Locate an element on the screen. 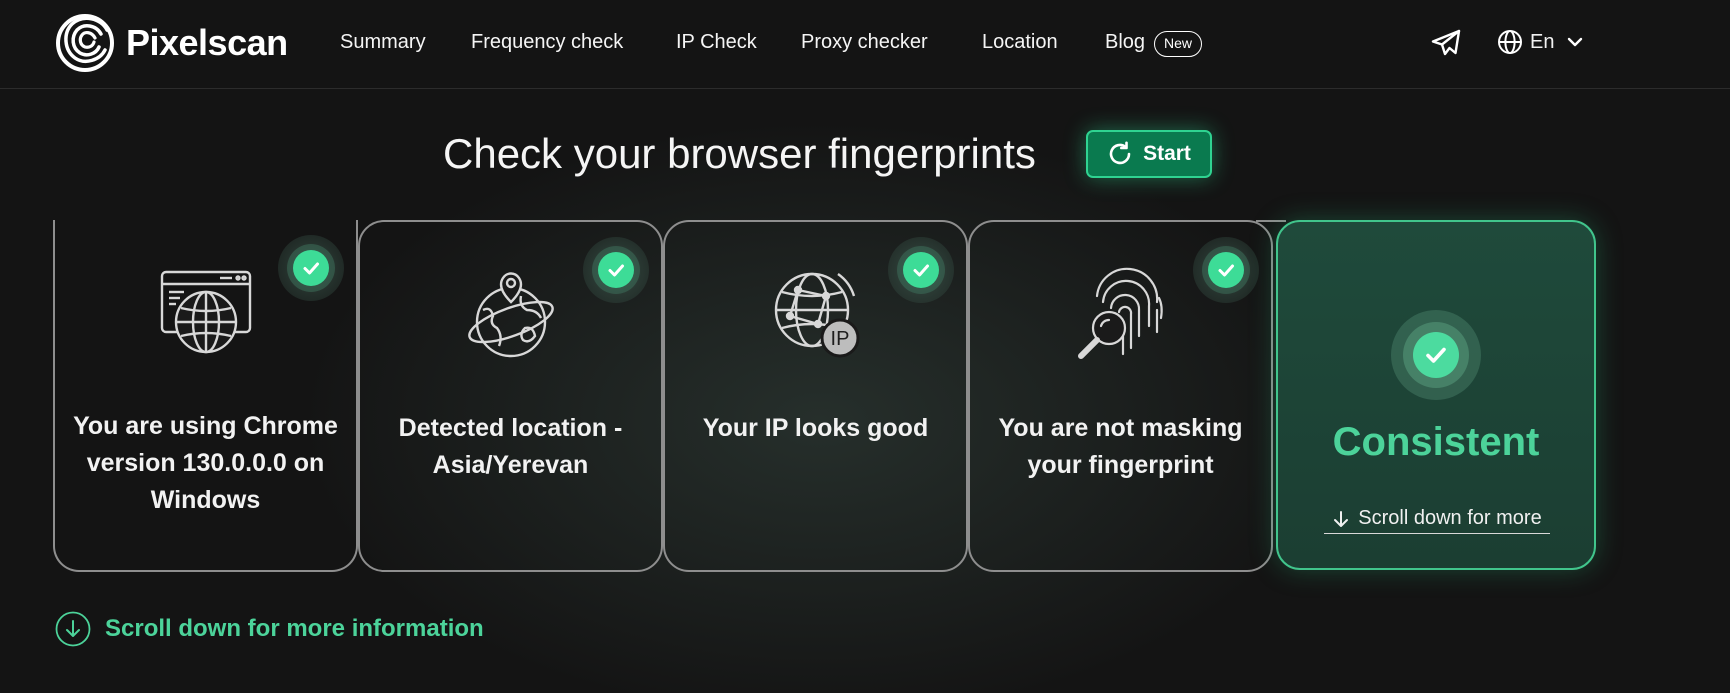 The image size is (1730, 693). result-card: Consistent Scroll down for more is located at coordinates (1436, 395).